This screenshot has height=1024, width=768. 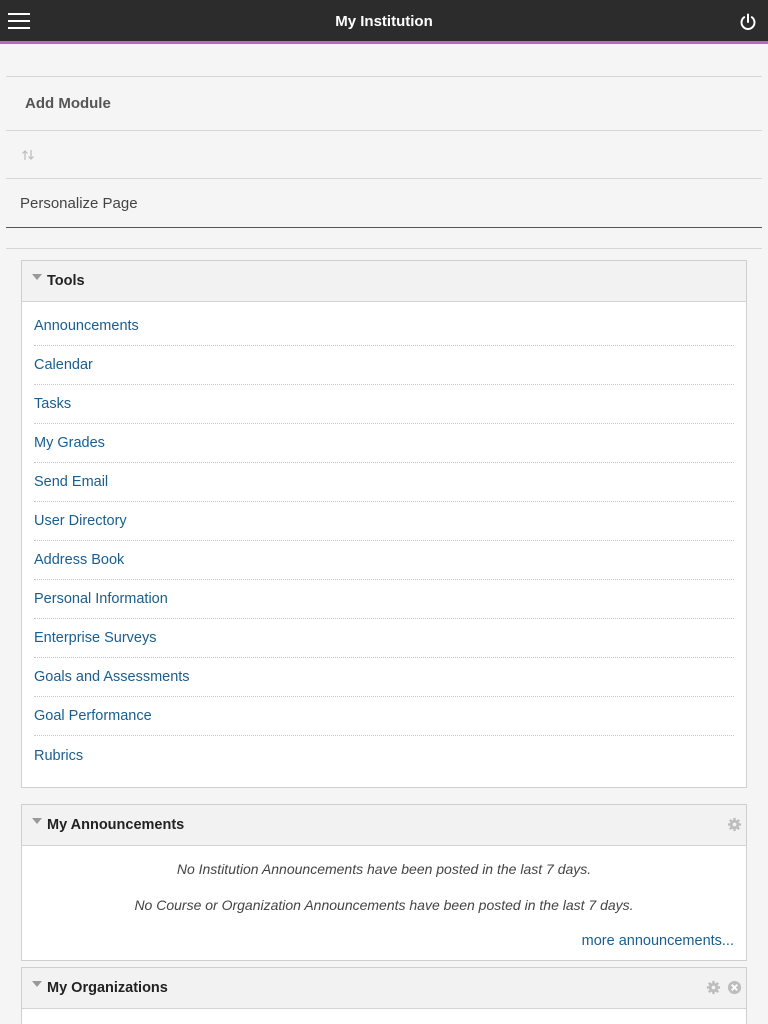 I want to click on tool-list-item: User Directory, so click(x=384, y=521).